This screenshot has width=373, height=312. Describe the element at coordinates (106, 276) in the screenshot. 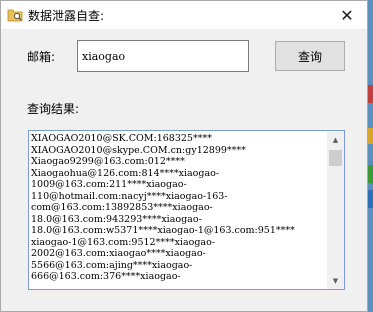

I see `result-line: 666@163.com:376****xiaogao-` at that location.